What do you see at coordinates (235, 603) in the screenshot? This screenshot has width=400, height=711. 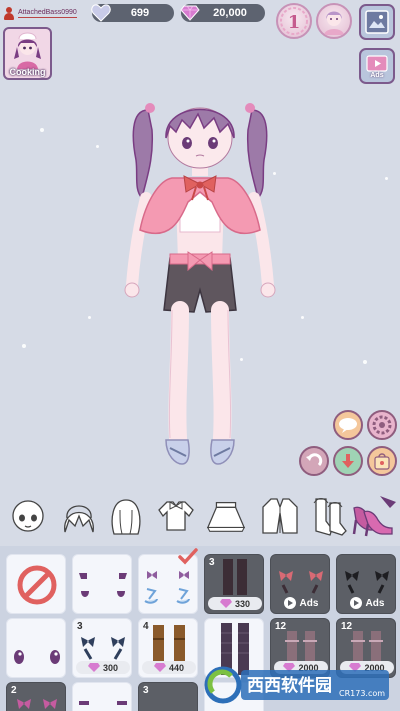 I see `item-price: 330` at bounding box center [235, 603].